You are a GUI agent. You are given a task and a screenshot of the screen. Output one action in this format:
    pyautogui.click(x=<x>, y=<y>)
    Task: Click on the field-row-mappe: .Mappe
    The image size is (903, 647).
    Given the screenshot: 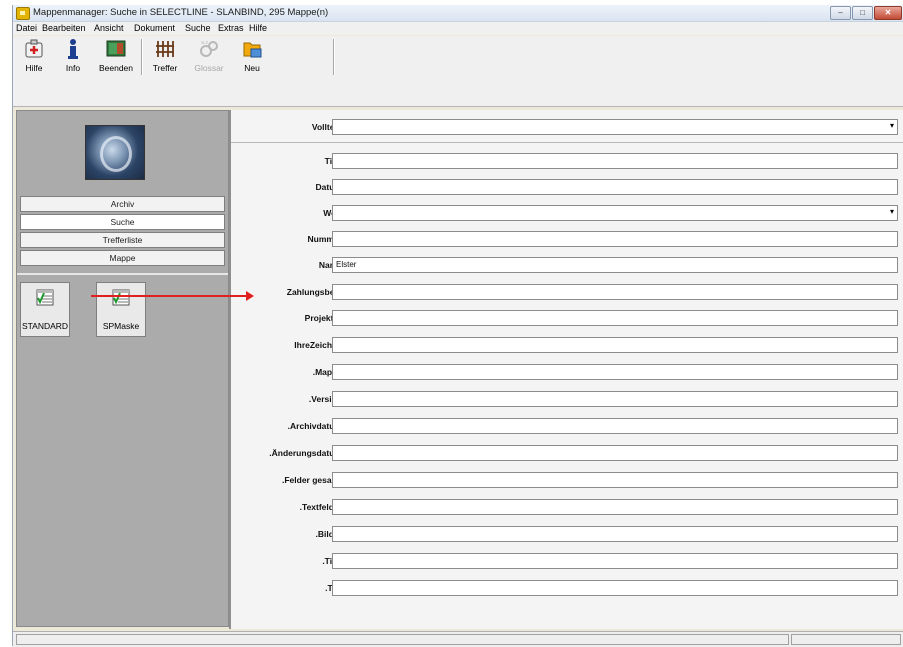 What is the action you would take?
    pyautogui.click(x=567, y=372)
    